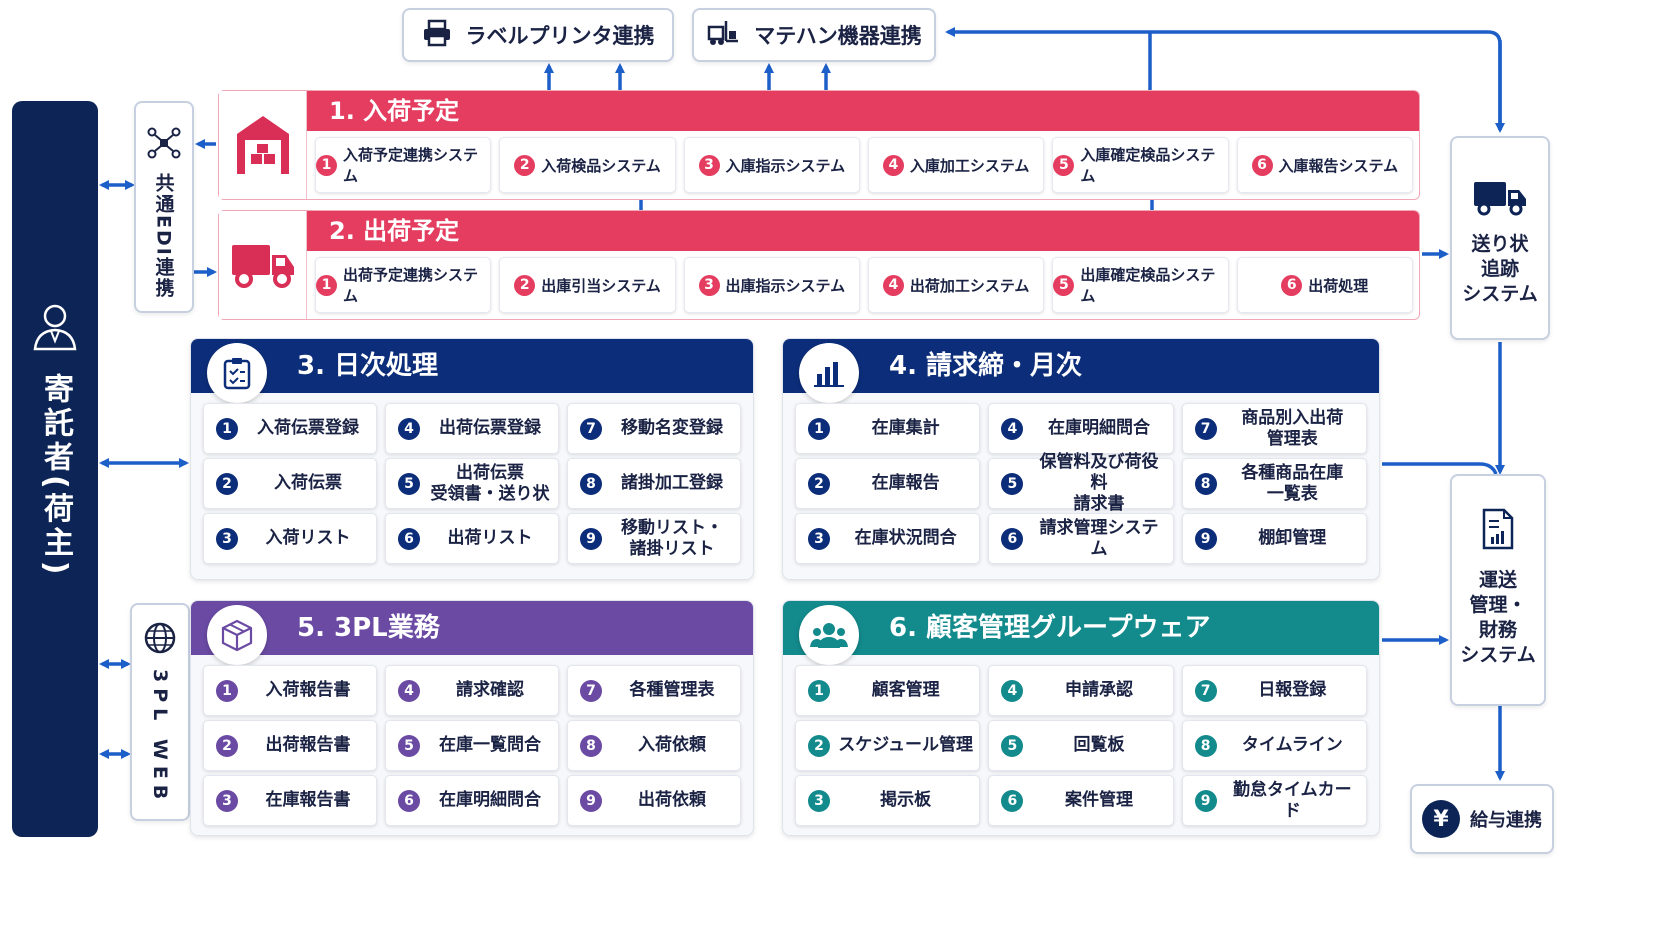 Image resolution: width=1672 pixels, height=941 pixels. What do you see at coordinates (1441, 819) in the screenshot?
I see `yen-icon: ¥` at bounding box center [1441, 819].